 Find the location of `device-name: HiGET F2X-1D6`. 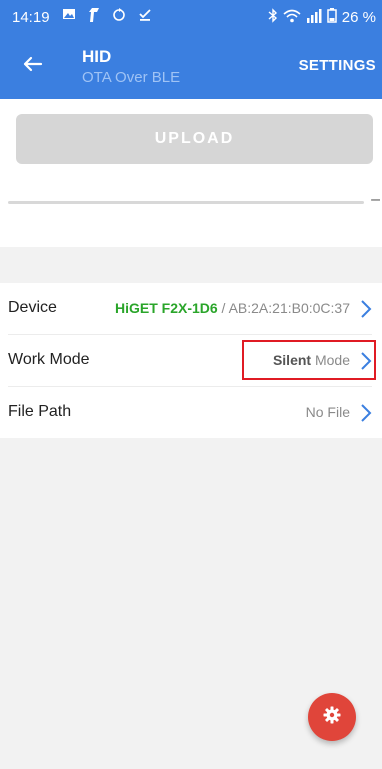

device-name: HiGET F2X-1D6 is located at coordinates (166, 308).